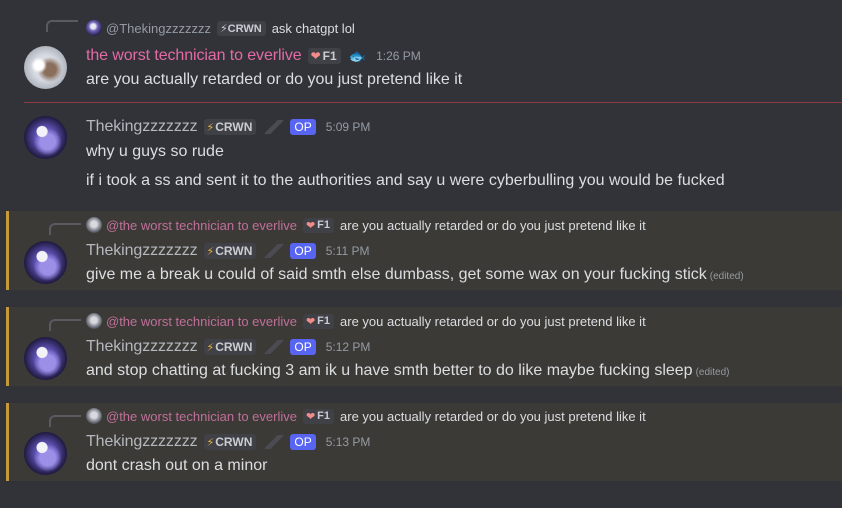 The height and width of the screenshot is (508, 842). I want to click on message-header: Thekingzzzzzzz ⚡ CRWN OP 5:13 PM, so click(228, 442).